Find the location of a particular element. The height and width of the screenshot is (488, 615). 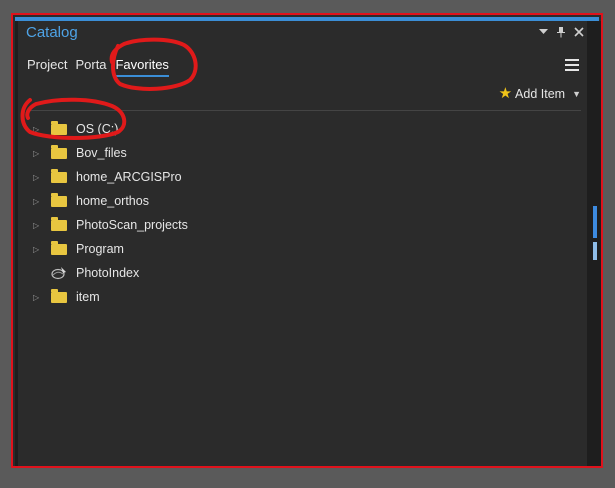

tree-item-label: PhotoScan_projects is located at coordinates (132, 225).